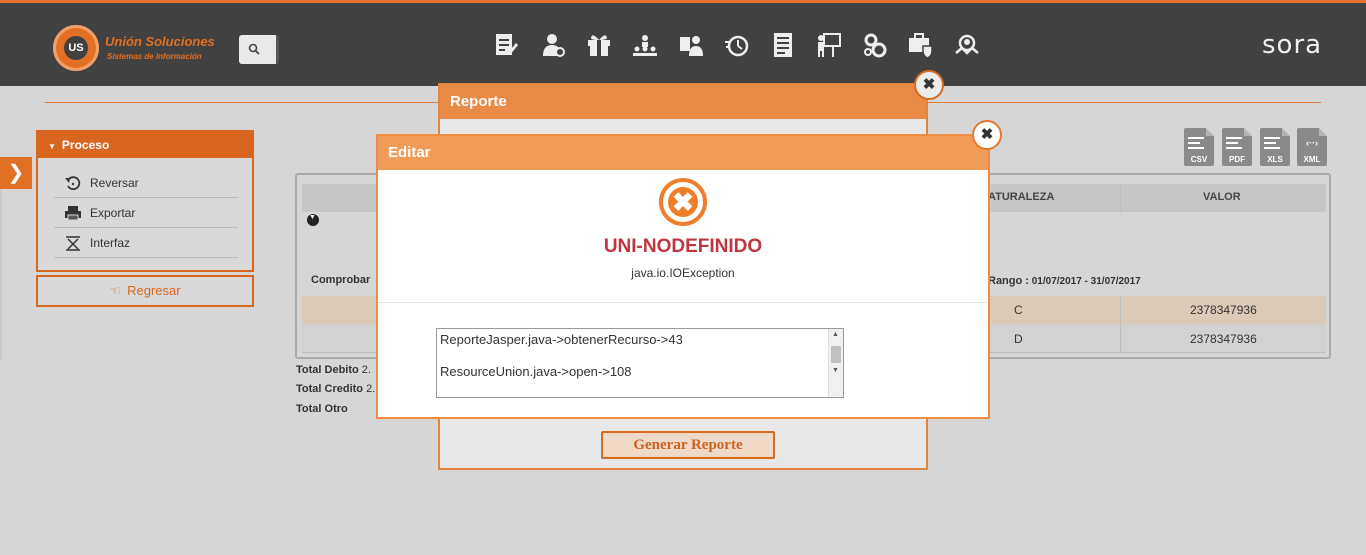  Describe the element at coordinates (1199, 147) in the screenshot. I see `export-csv-icon: CSV` at that location.